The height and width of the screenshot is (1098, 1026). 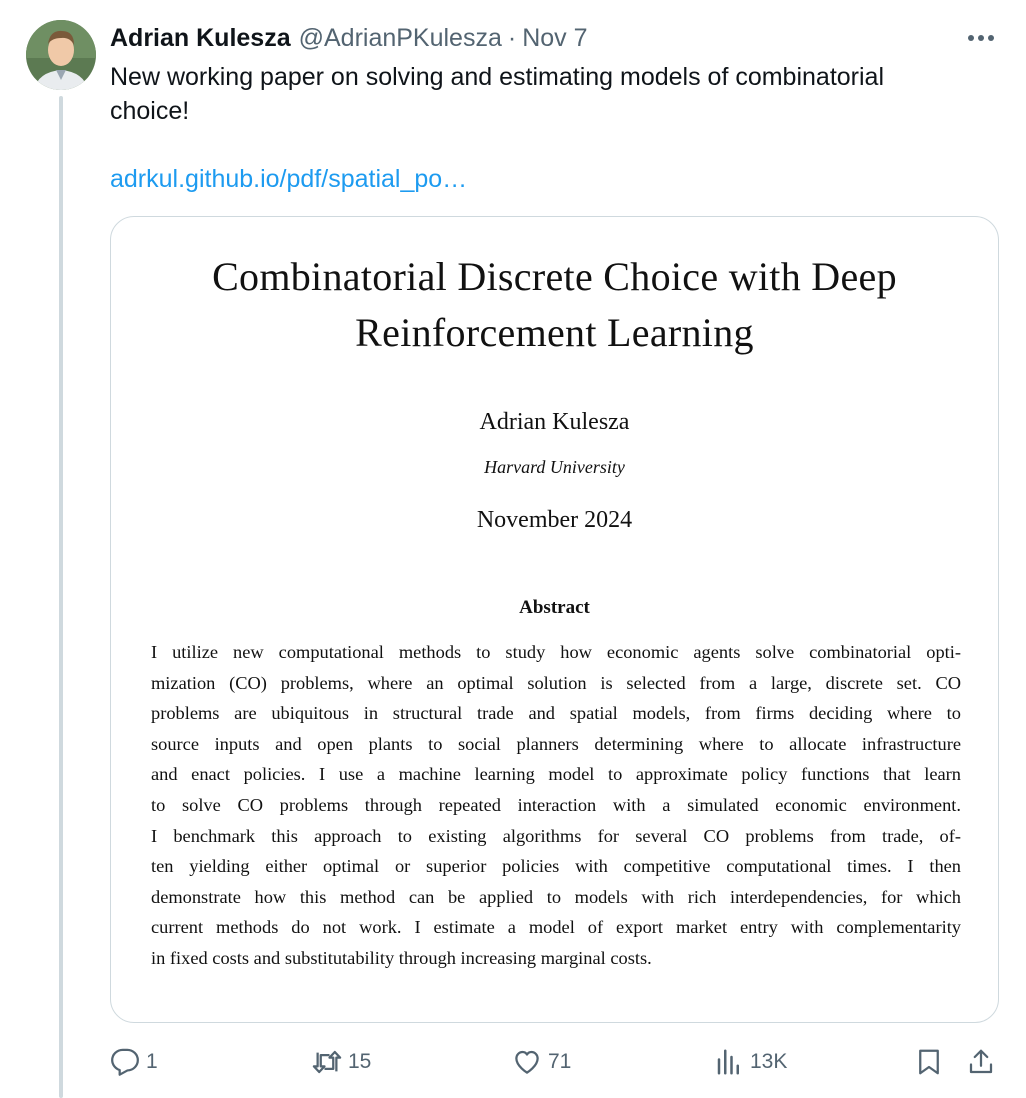 I want to click on views-button: 13K, so click(x=750, y=1062).